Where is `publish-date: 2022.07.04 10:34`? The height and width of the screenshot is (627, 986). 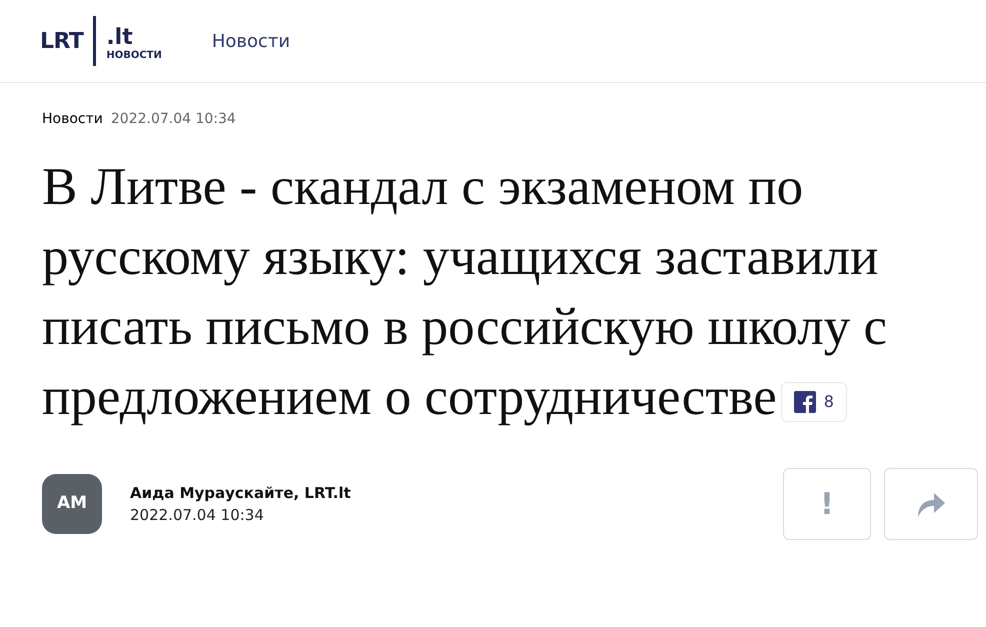 publish-date: 2022.07.04 10:34 is located at coordinates (173, 119).